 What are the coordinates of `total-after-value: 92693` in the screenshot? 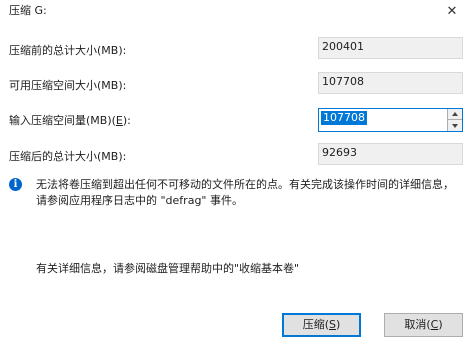 It's located at (390, 154).